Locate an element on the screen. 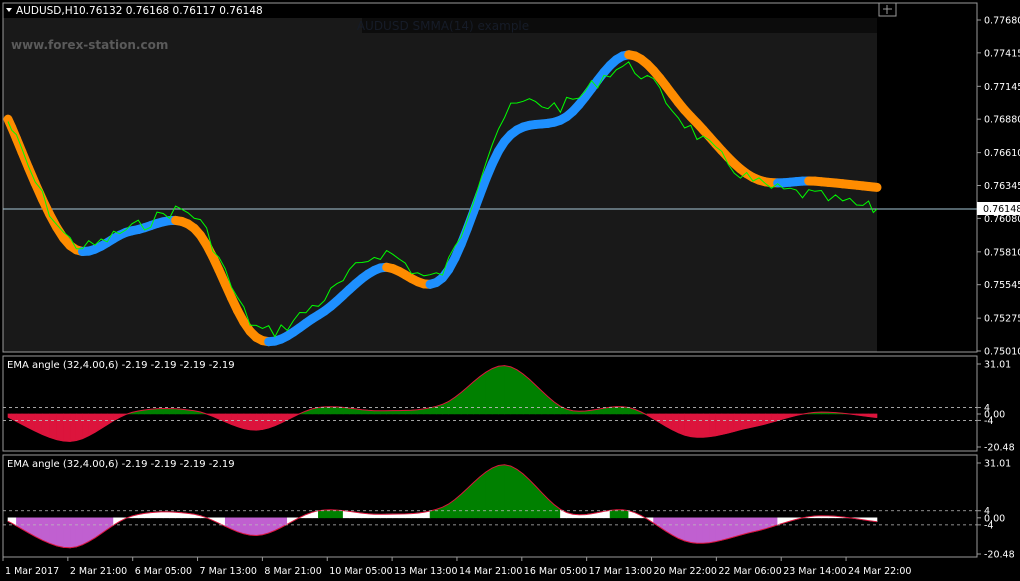 Image resolution: width=1020 pixels, height=581 pixels. time-tick-label: 10 Mar 05:00 is located at coordinates (360, 571).